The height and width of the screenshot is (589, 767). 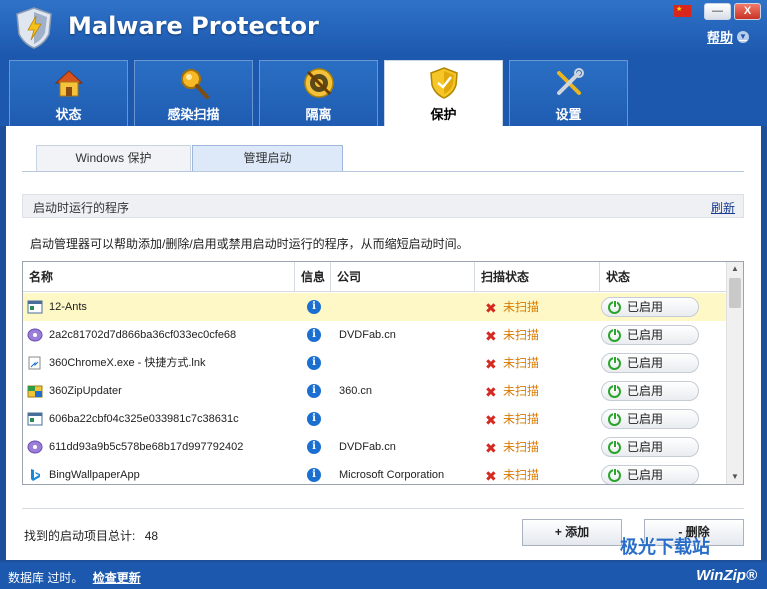 I want to click on window-icon, so click(x=35, y=419).